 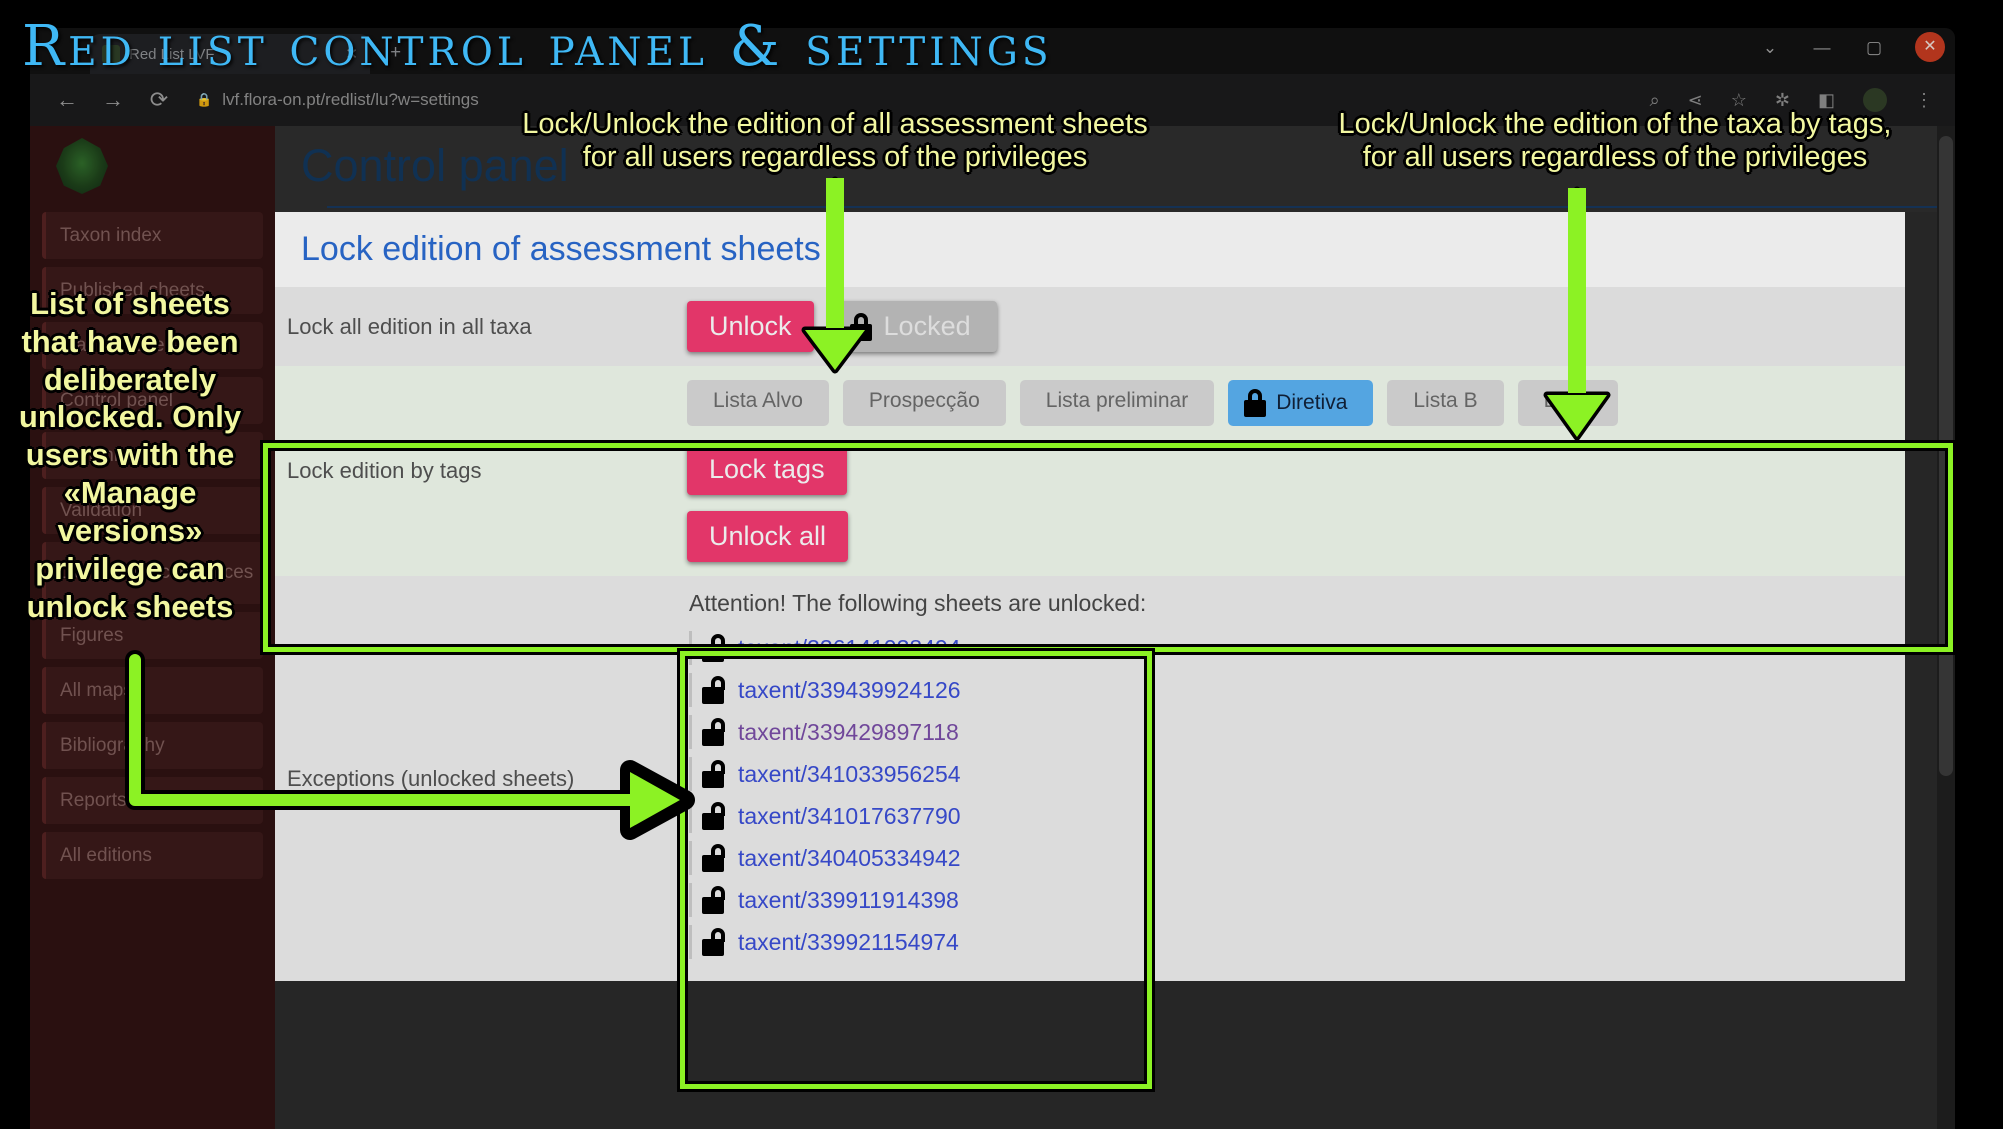 I want to click on maximize-icon: ▢, so click(x=1874, y=47).